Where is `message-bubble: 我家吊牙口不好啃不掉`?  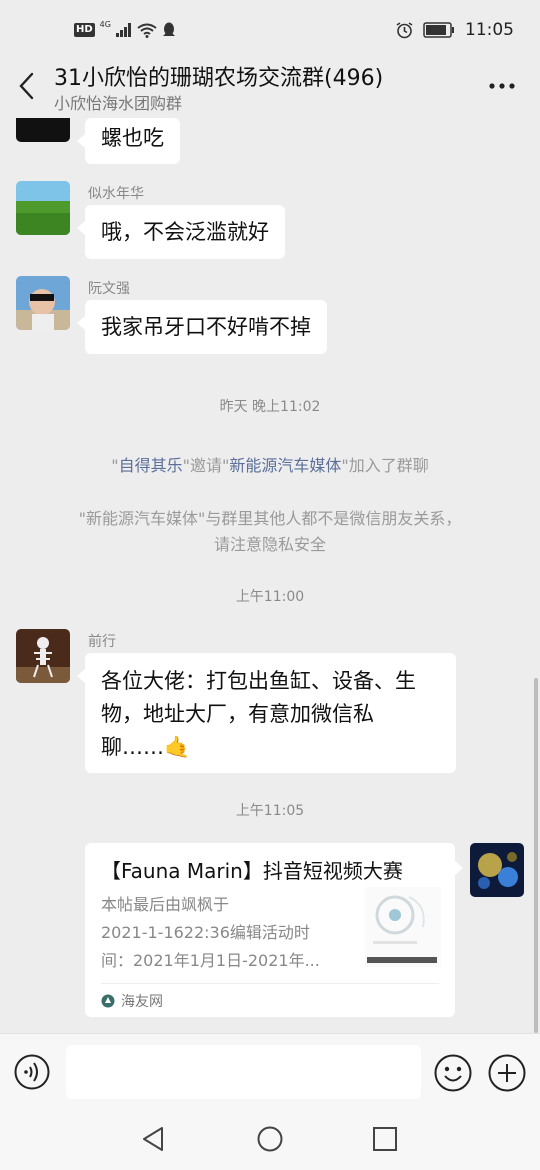 message-bubble: 我家吊牙口不好啃不掉 is located at coordinates (202, 327).